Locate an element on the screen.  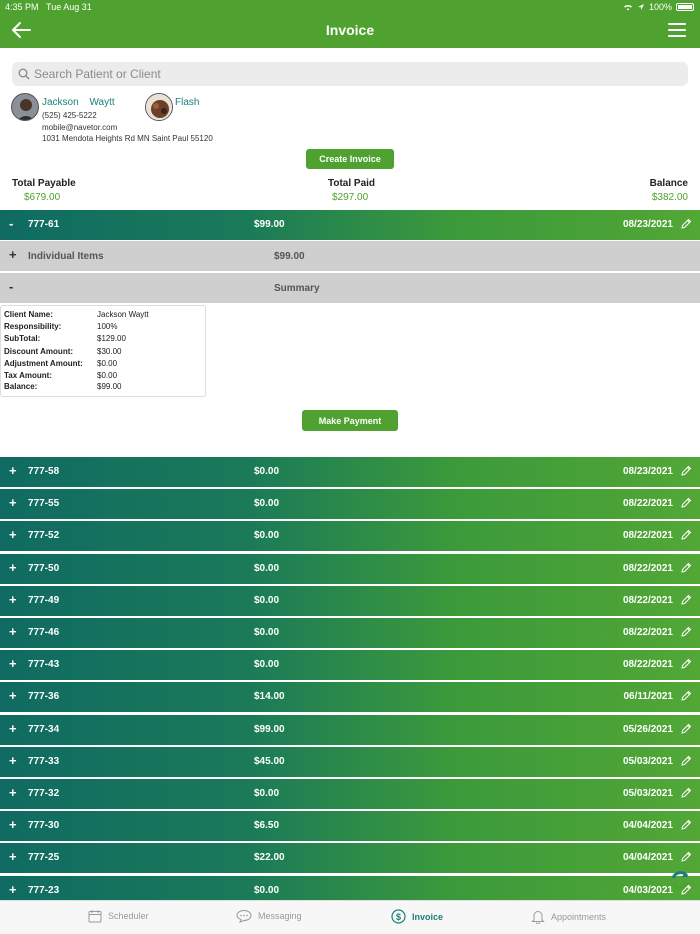
pet-avatar is located at coordinates (159, 107).